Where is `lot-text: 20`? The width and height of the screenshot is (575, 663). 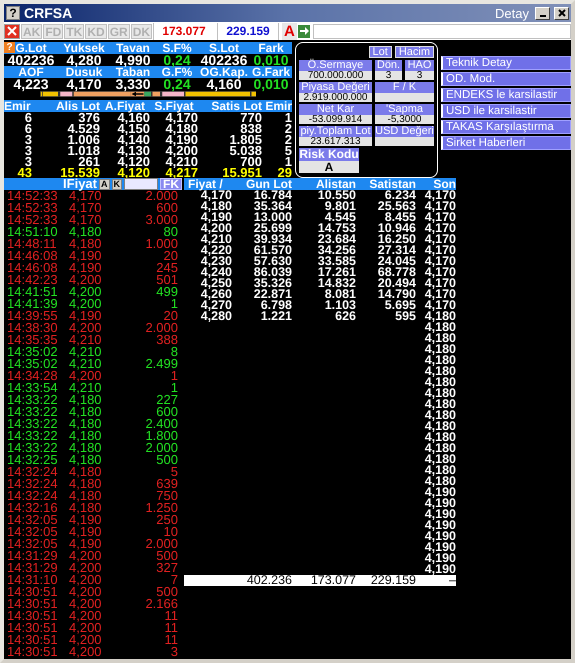
lot-text: 20 is located at coordinates (171, 256).